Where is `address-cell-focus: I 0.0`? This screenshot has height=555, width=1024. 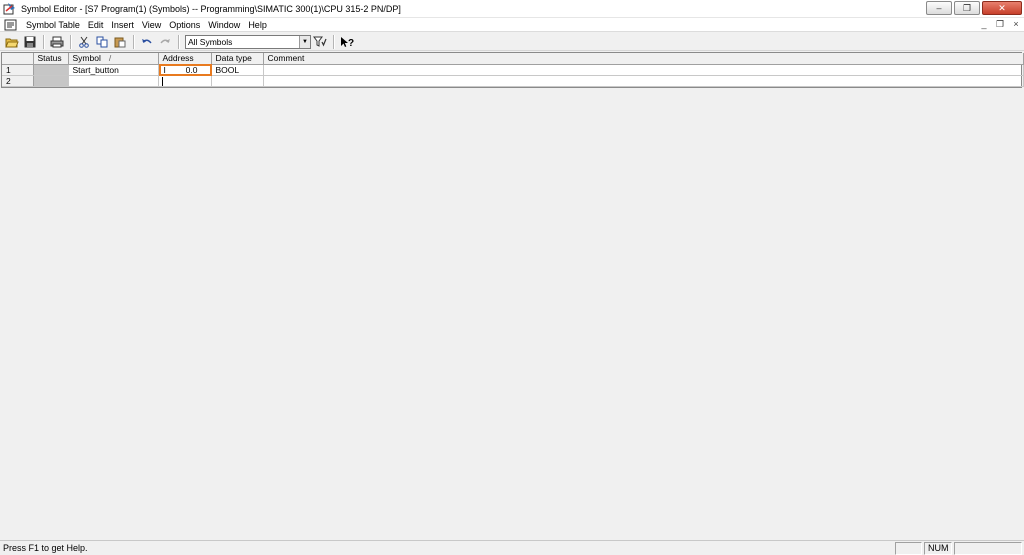
address-cell-focus: I 0.0 is located at coordinates (185, 69).